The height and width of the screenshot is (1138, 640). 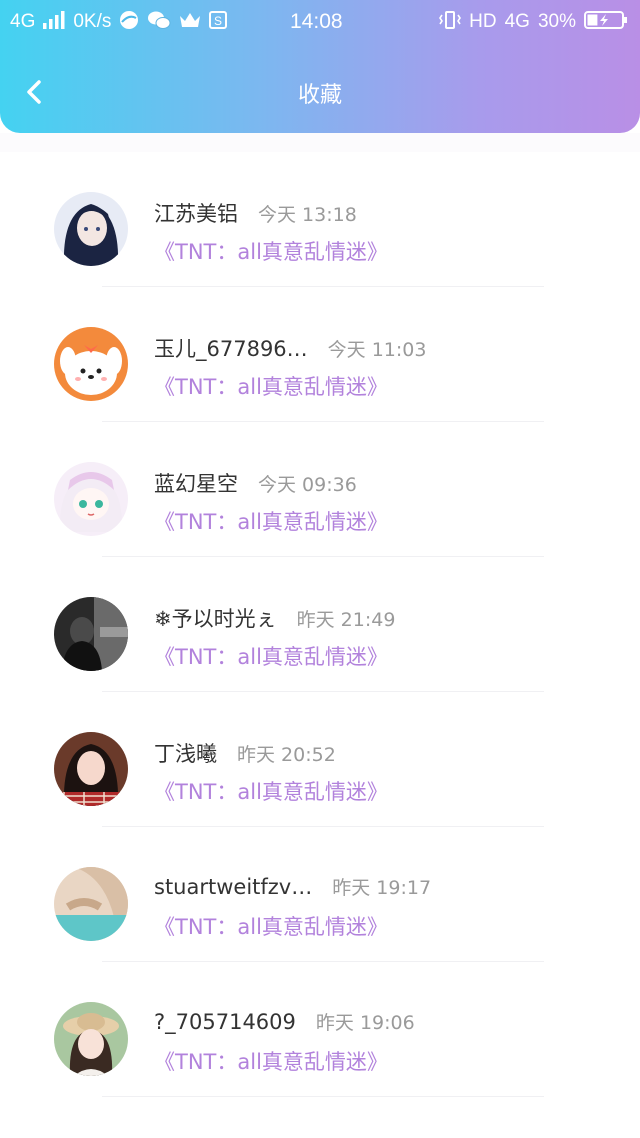 I want to click on battery-icon, so click(x=606, y=22).